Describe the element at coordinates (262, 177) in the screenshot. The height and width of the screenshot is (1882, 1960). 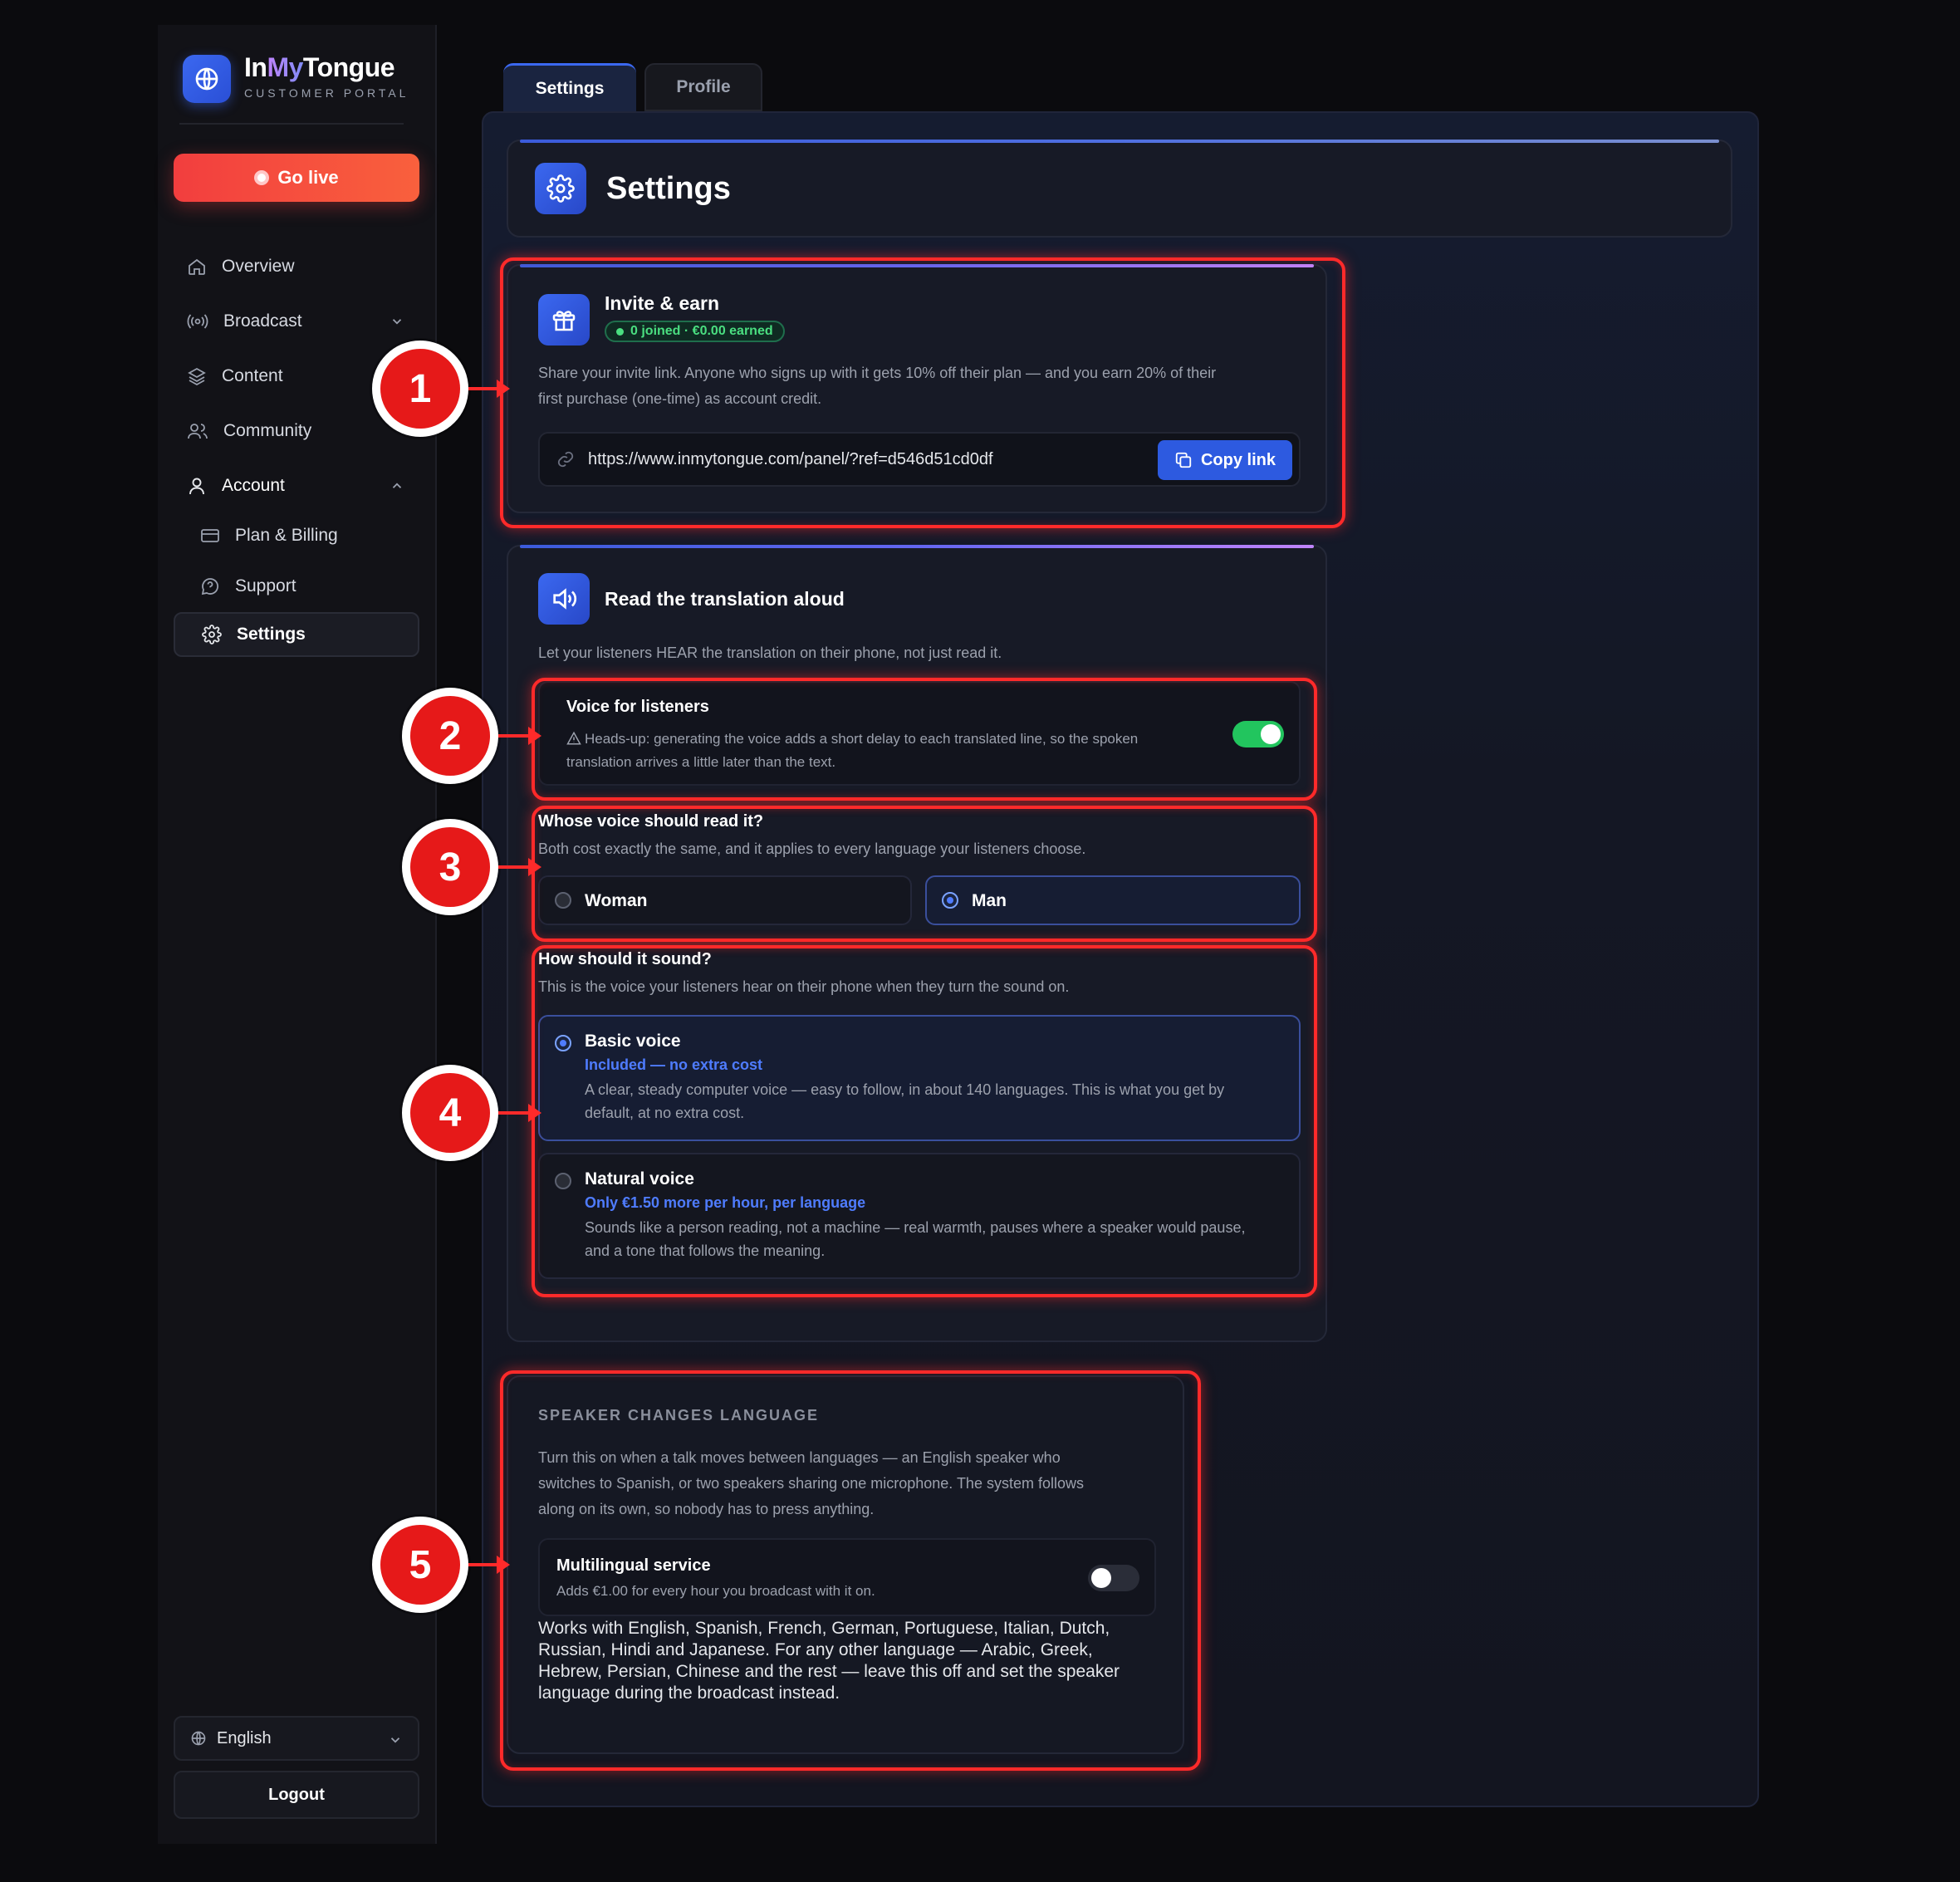
I see `live-dot-icon` at that location.